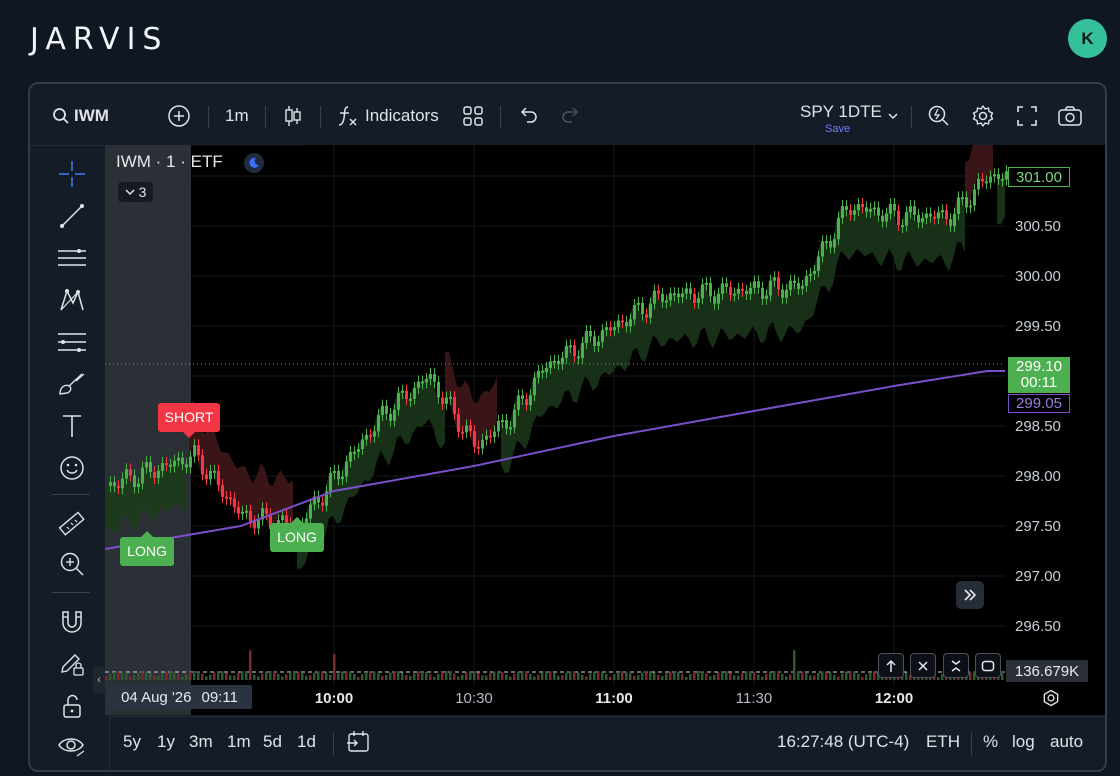  I want to click on lock-drawing-tool, so click(72, 664).